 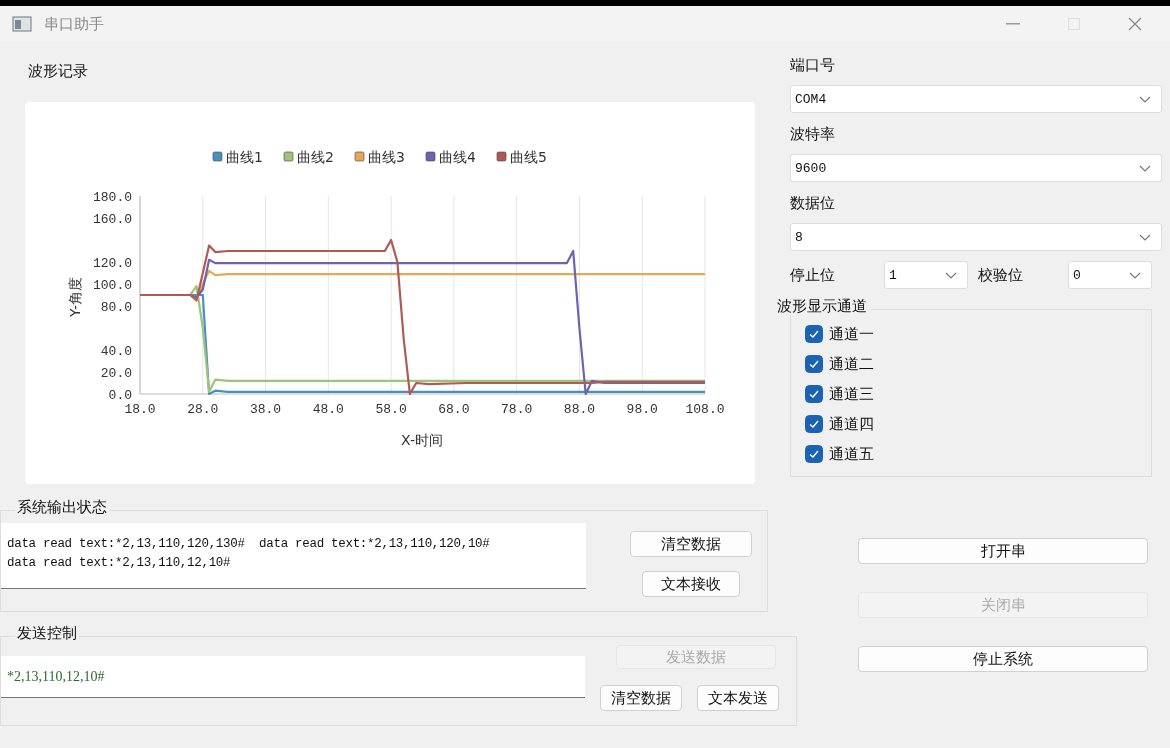 I want to click on group-title: 波形显示通道, so click(x=823, y=306).